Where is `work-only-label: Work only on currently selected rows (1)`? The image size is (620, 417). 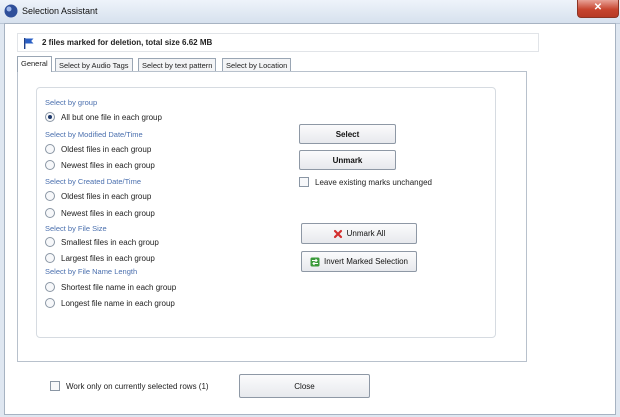 work-only-label: Work only on currently selected rows (1) is located at coordinates (137, 386).